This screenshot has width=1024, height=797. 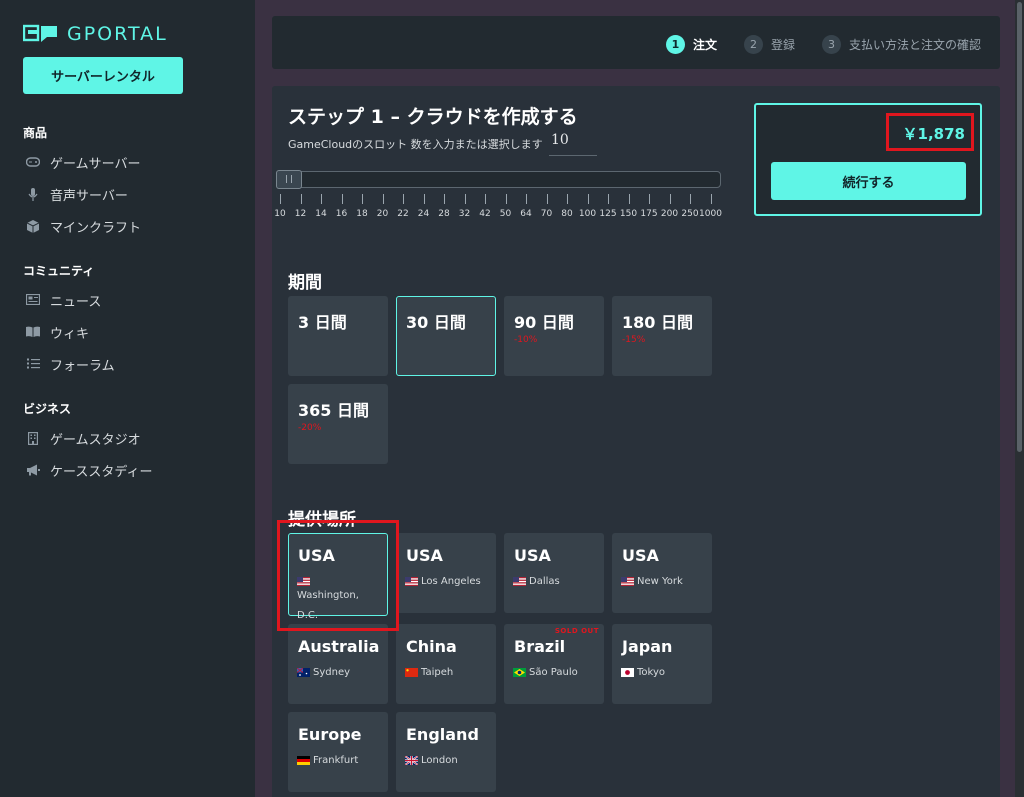 I want to click on slider-tick-label: 250, so click(x=689, y=214).